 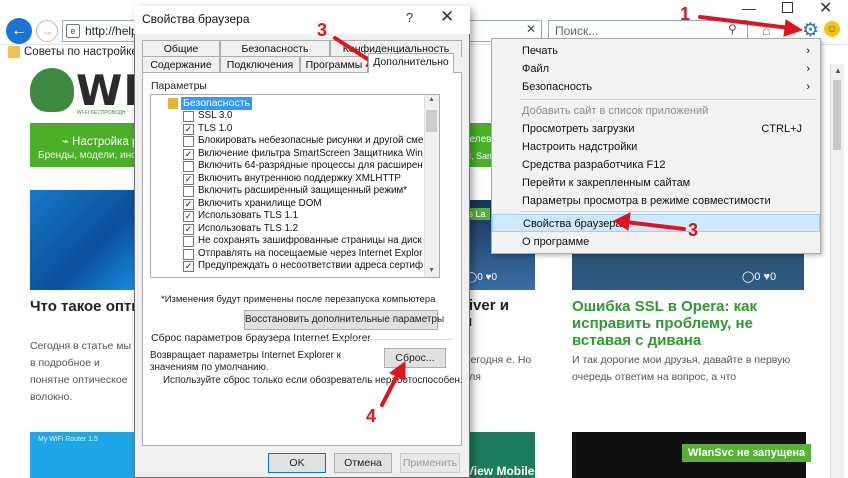 What do you see at coordinates (181, 64) in the screenshot?
I see `tab-content: Содержание` at bounding box center [181, 64].